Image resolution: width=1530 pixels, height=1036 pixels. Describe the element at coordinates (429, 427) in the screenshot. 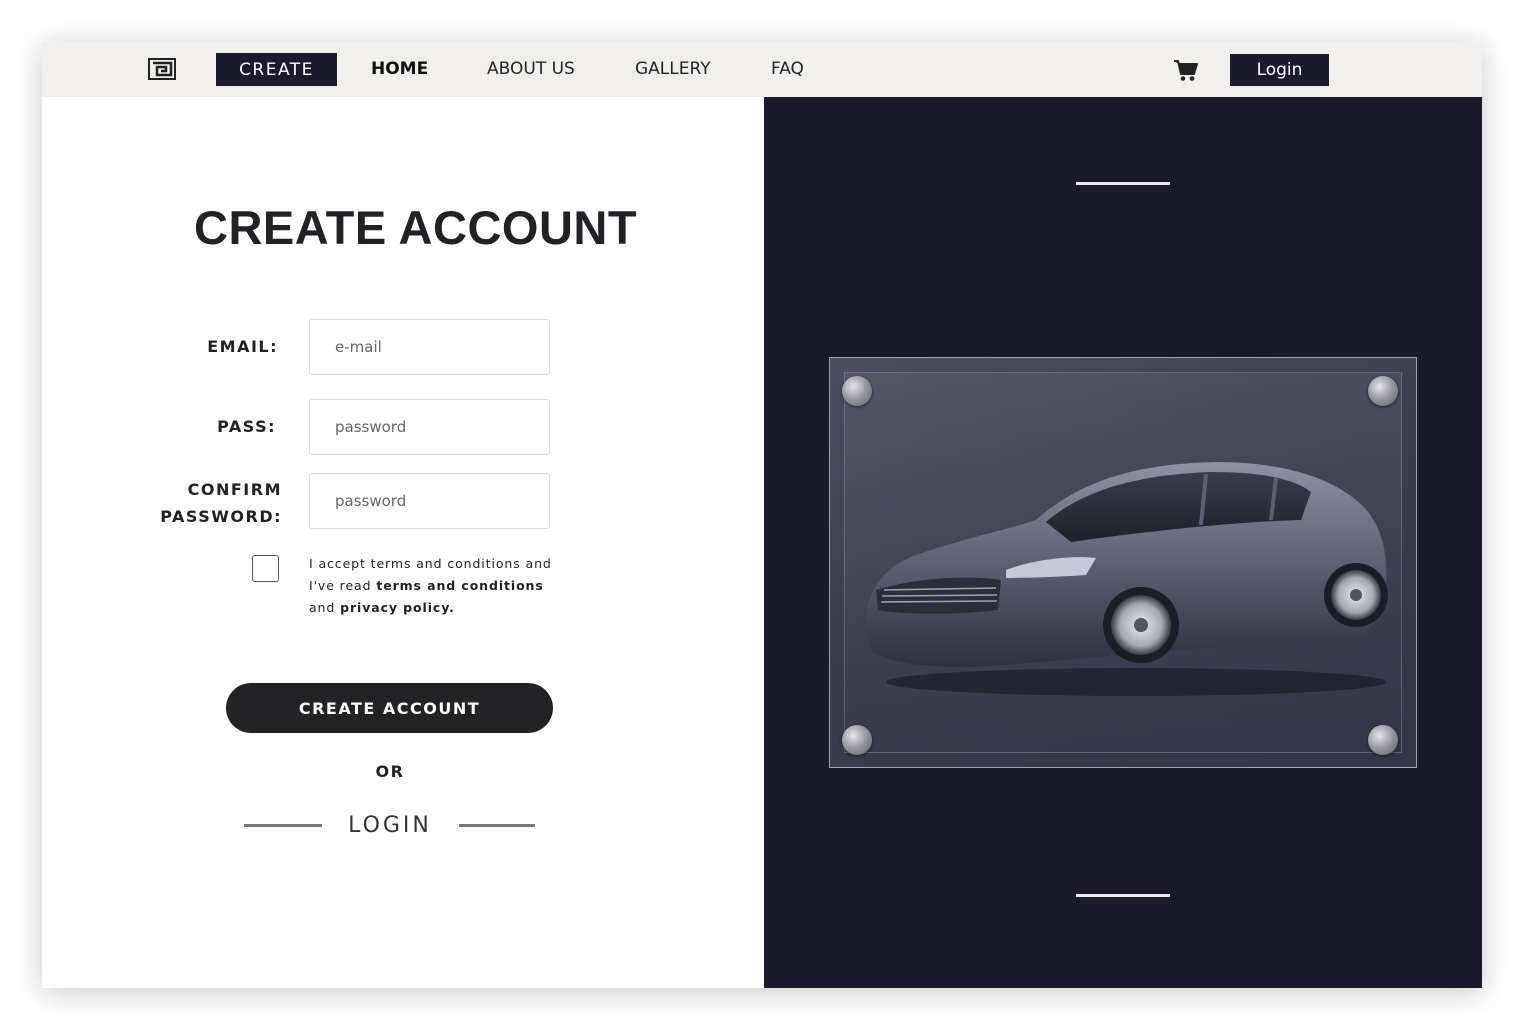

I see `password-field` at that location.